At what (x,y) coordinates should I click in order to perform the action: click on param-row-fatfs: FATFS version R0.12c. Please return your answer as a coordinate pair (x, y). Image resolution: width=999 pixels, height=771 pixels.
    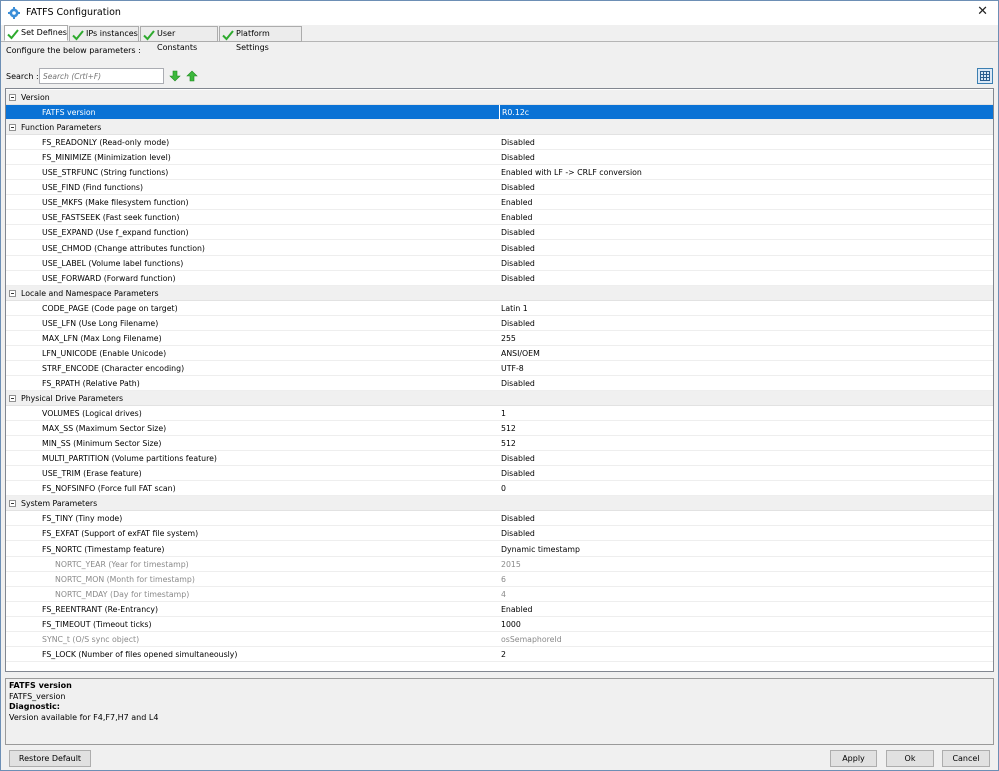
    Looking at the image, I should click on (499, 113).